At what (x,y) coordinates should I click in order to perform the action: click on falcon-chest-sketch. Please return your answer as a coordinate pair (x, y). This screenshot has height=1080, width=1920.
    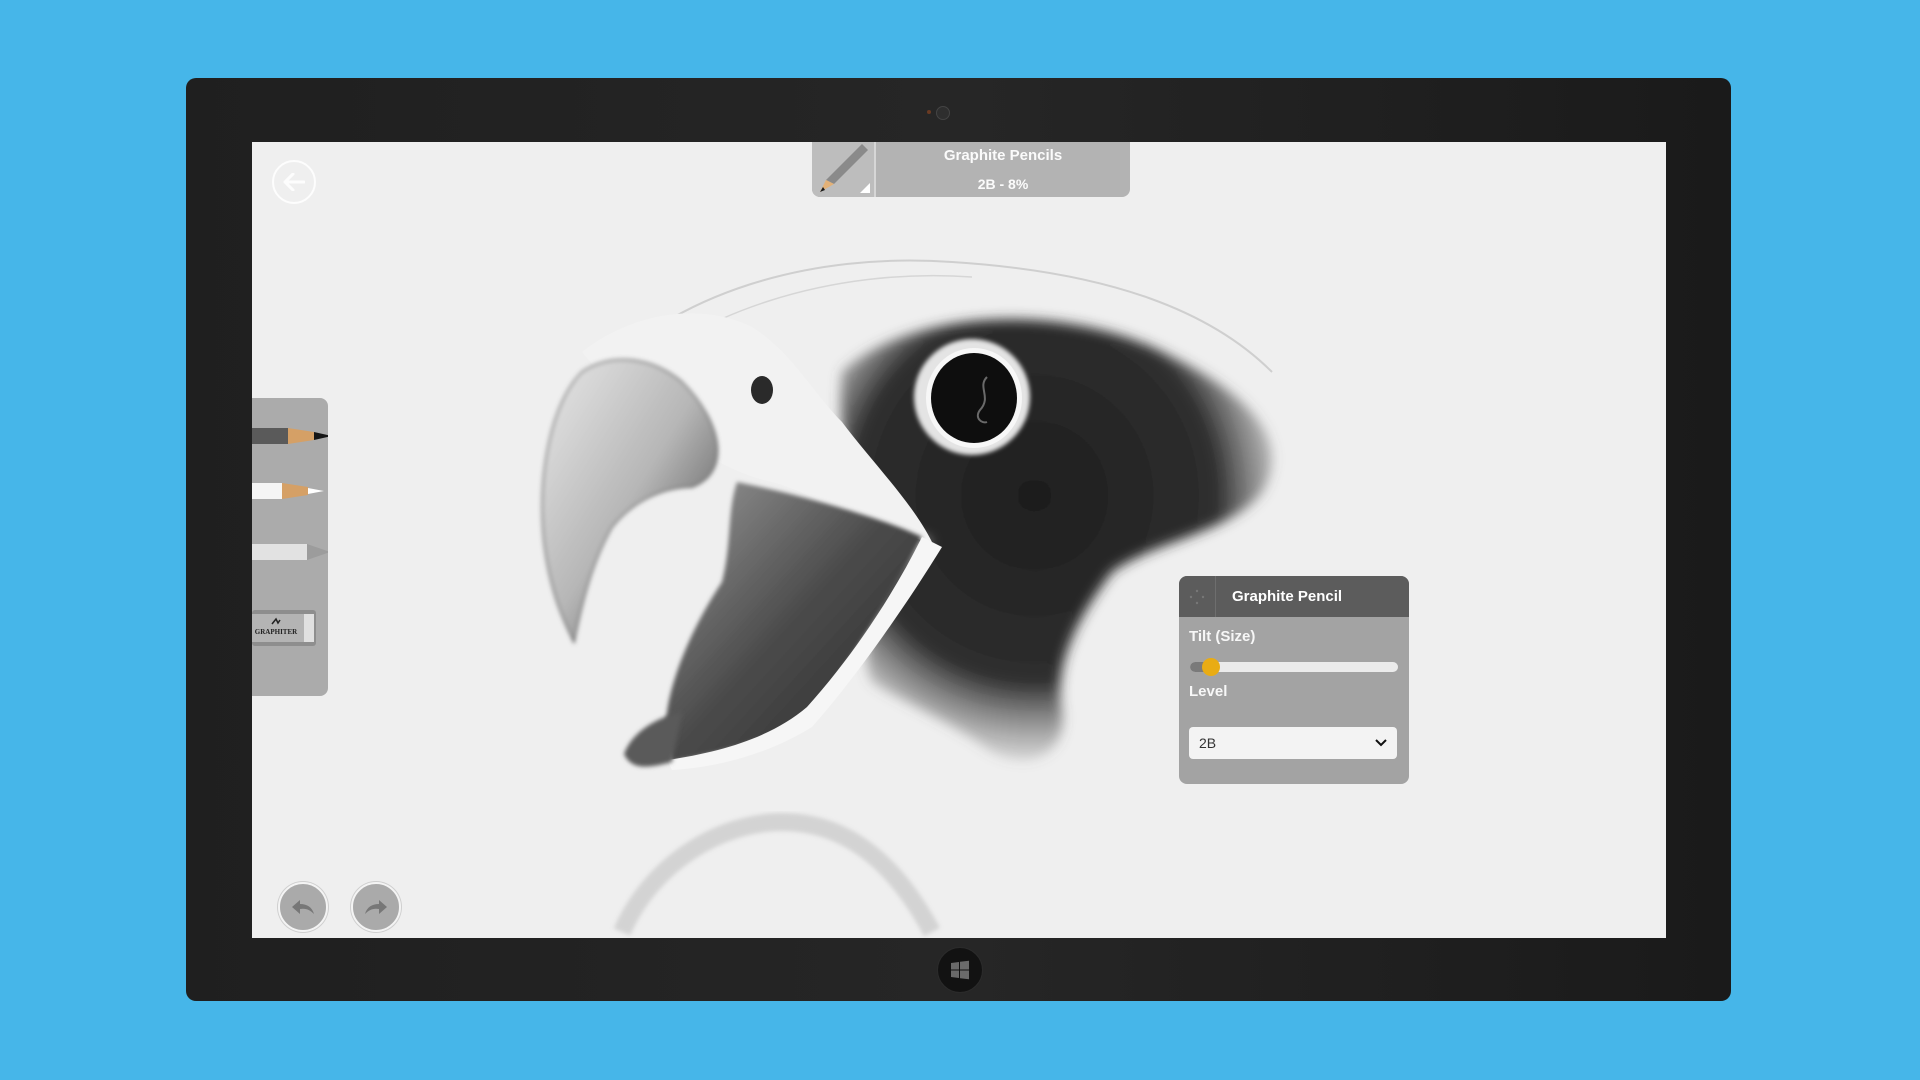
    Looking at the image, I should click on (776, 874).